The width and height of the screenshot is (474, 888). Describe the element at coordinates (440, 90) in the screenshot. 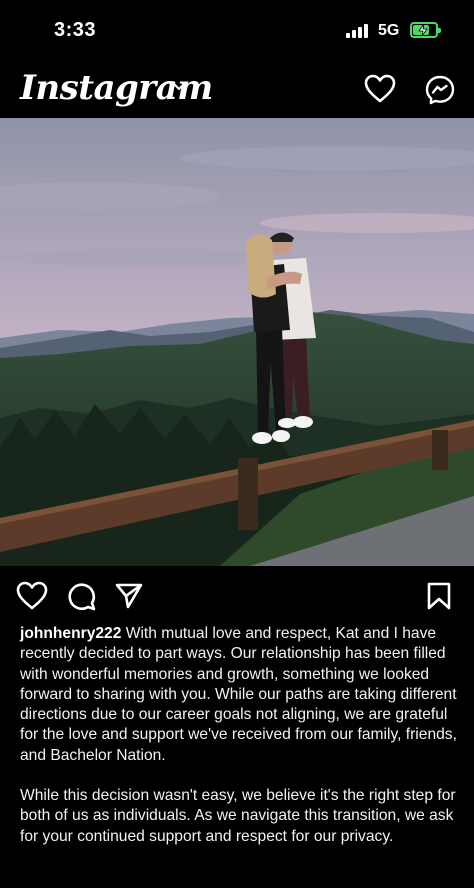

I see `messenger-icon` at that location.